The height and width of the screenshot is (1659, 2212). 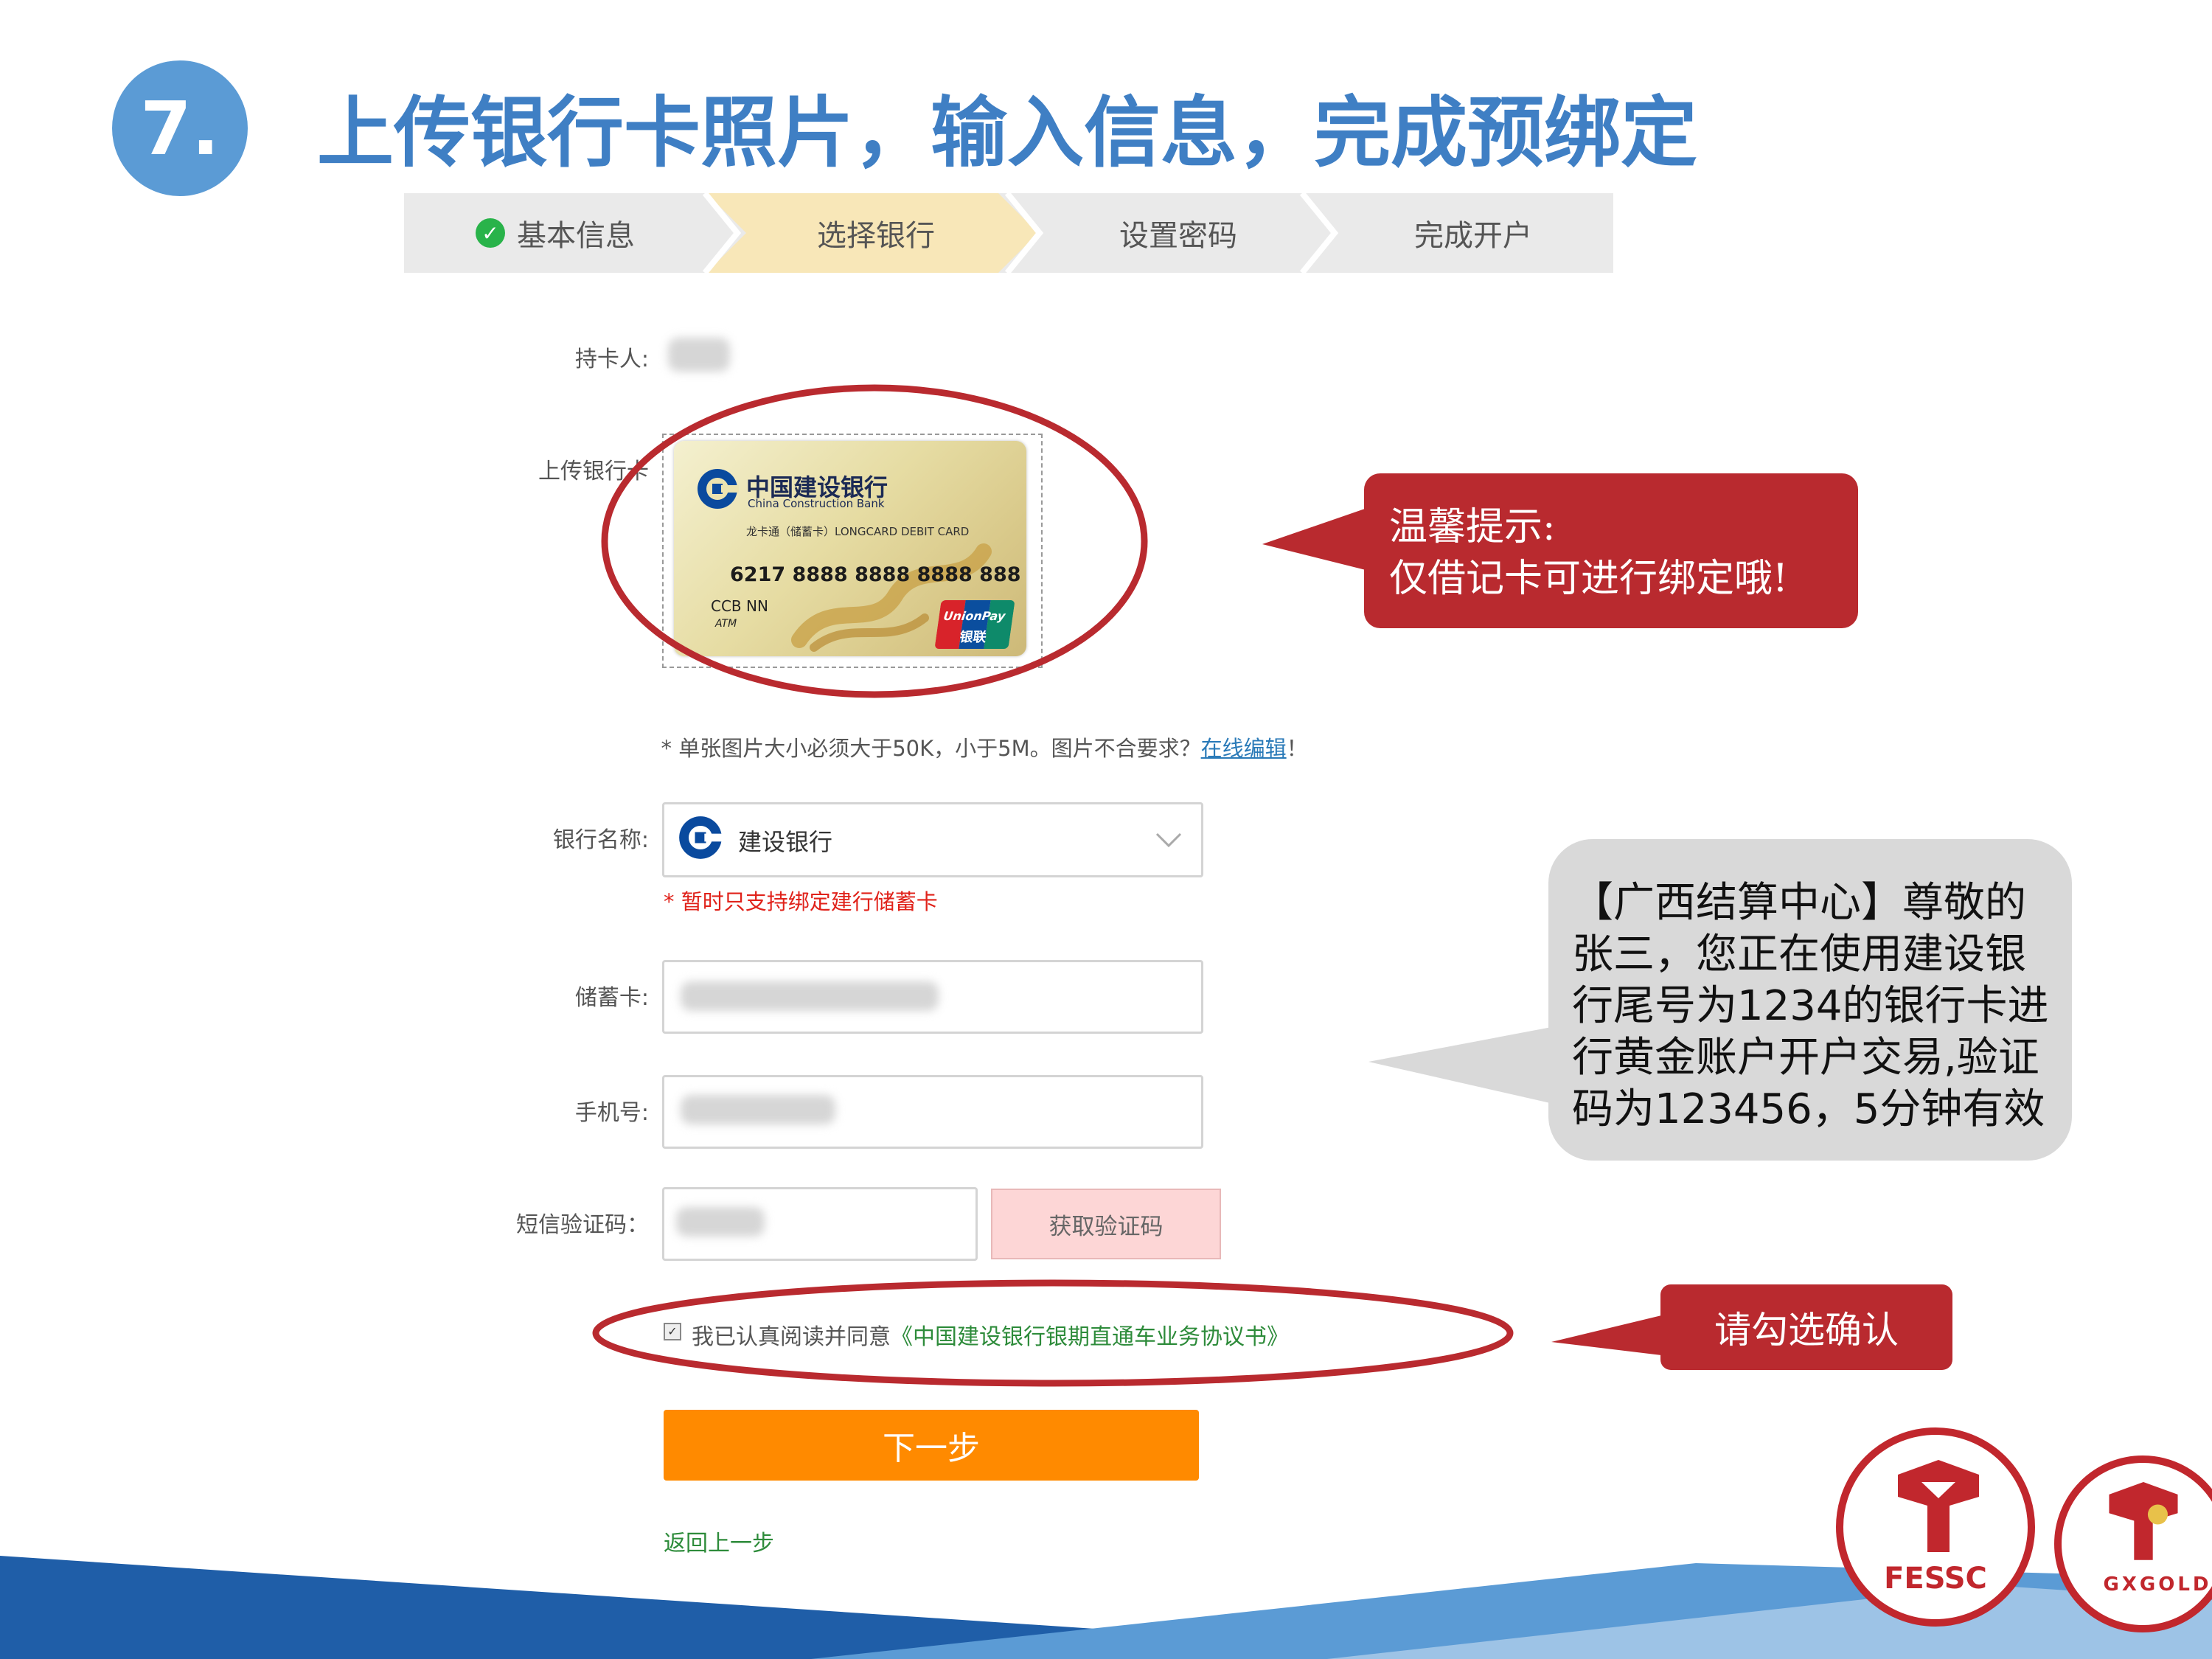 What do you see at coordinates (1810, 1006) in the screenshot?
I see `sms-line: 行尾号为1234的银行卡进` at bounding box center [1810, 1006].